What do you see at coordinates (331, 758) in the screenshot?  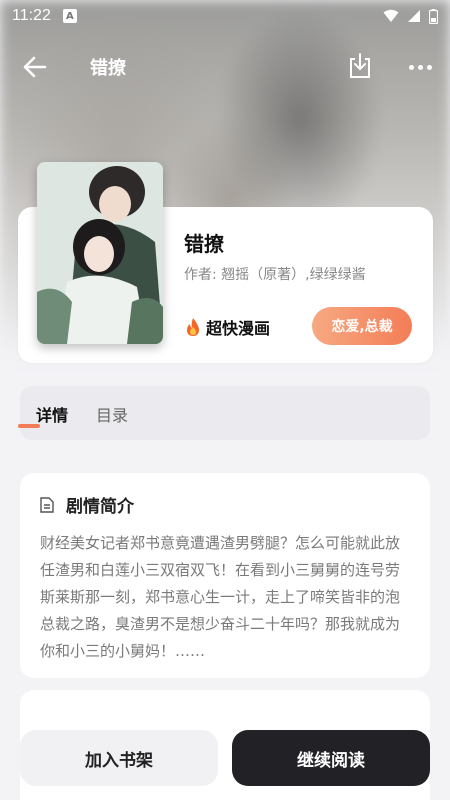 I see `continue-reading-button: 继续阅读` at bounding box center [331, 758].